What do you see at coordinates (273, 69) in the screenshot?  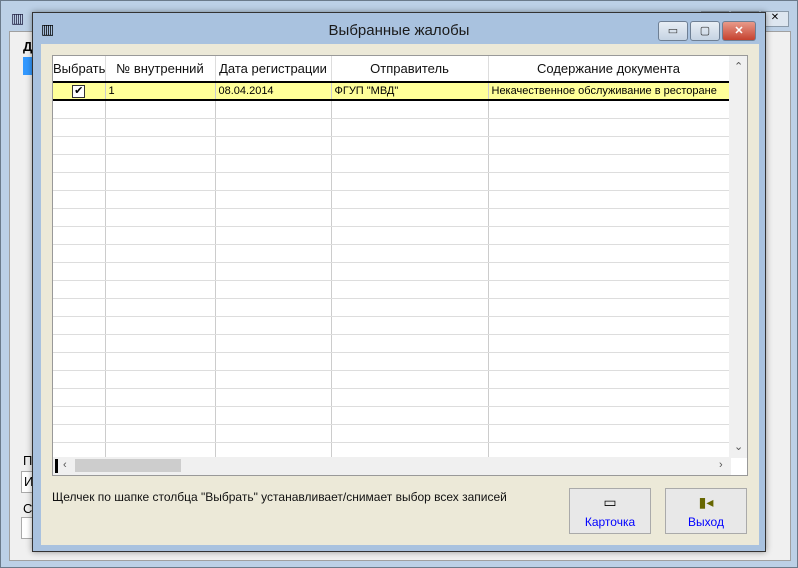 I see `column-header-date: Дата регистрации` at bounding box center [273, 69].